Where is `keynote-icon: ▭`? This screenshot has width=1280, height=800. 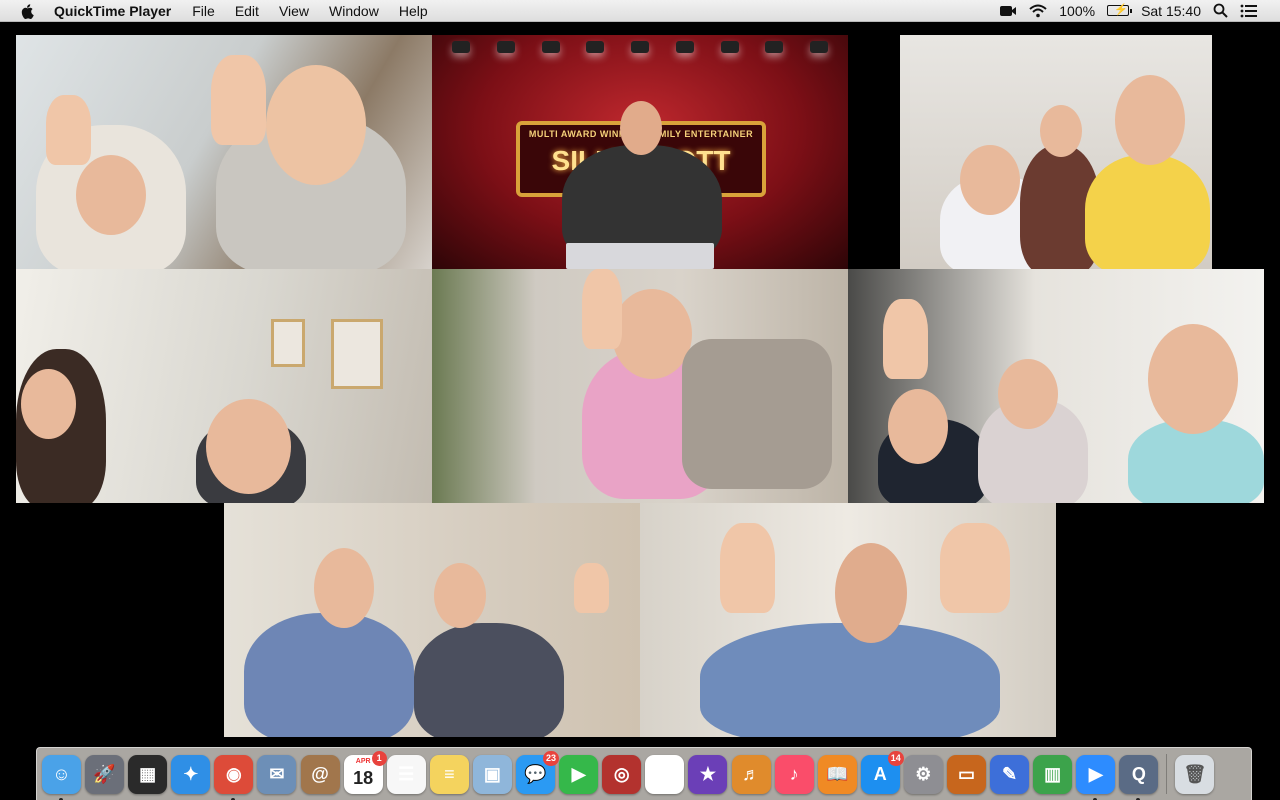 keynote-icon: ▭ is located at coordinates (966, 774).